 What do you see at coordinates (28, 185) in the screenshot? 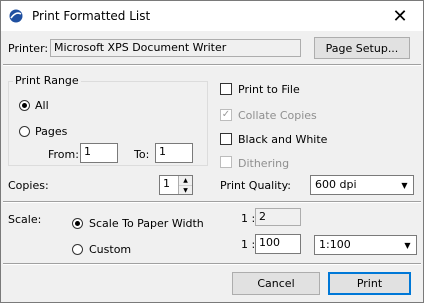
I see `copies-label: Copies:` at bounding box center [28, 185].